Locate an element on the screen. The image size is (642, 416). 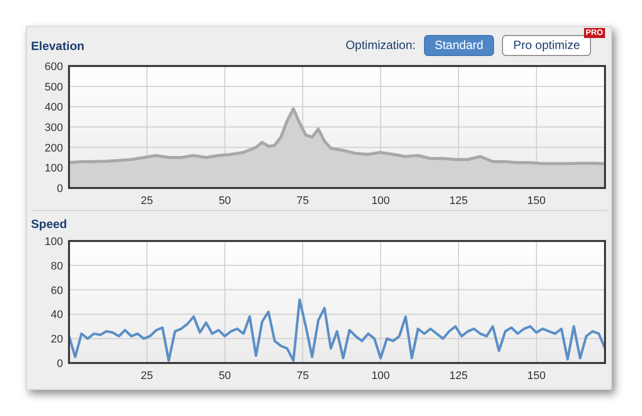
chart-title: Elevation is located at coordinates (57, 46).